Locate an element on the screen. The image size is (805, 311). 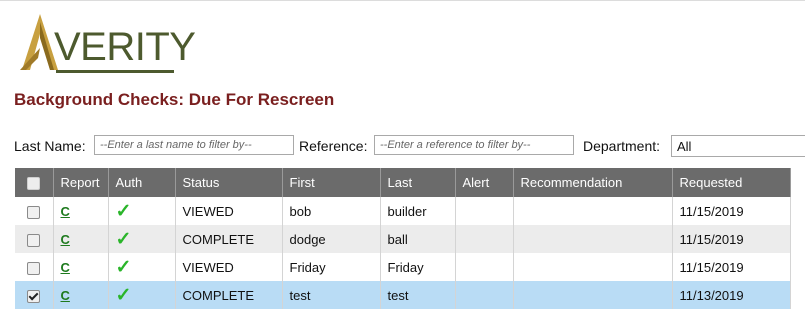
column-header-report: Report is located at coordinates (81, 182).